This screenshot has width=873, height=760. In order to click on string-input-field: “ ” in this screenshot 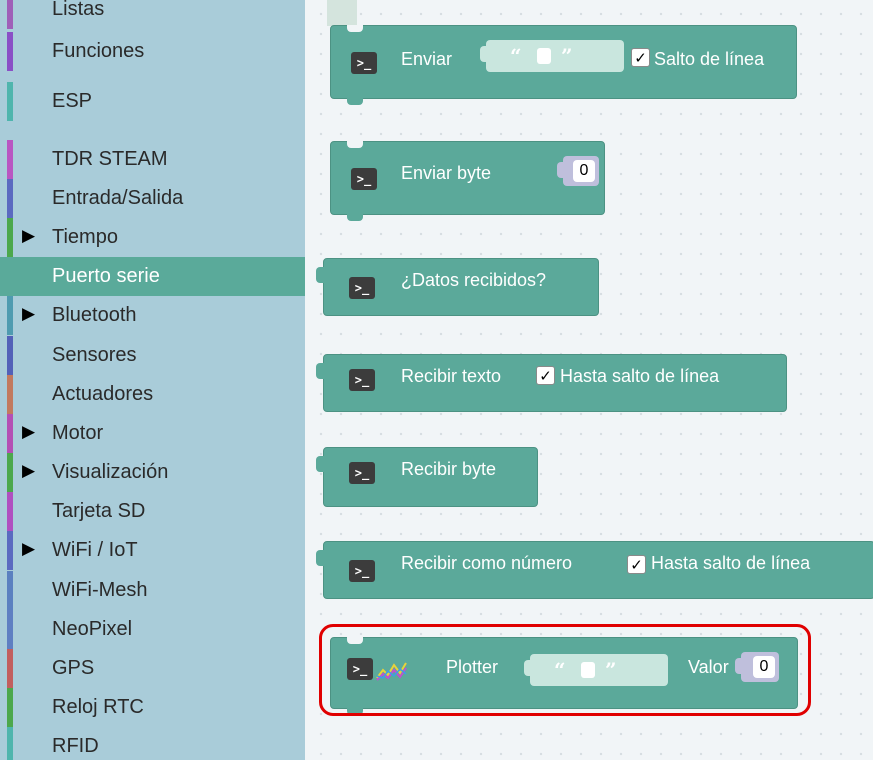, I will do `click(552, 56)`.